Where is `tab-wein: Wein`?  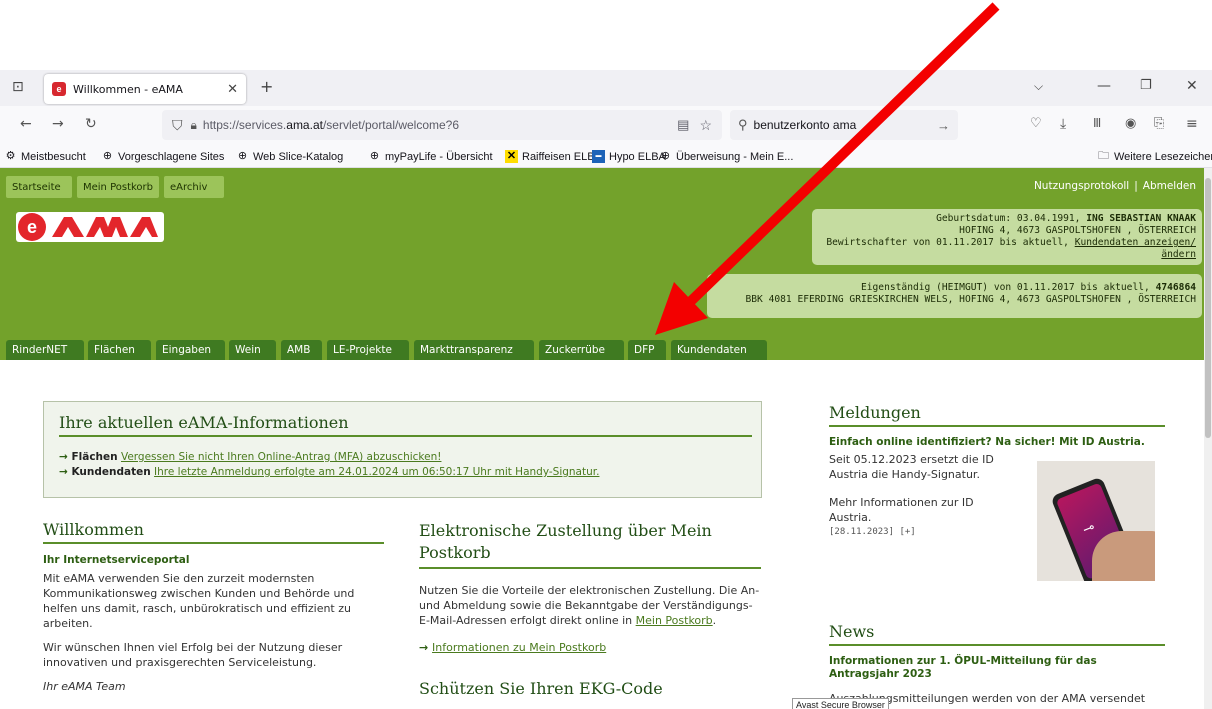
tab-wein: Wein is located at coordinates (252, 350).